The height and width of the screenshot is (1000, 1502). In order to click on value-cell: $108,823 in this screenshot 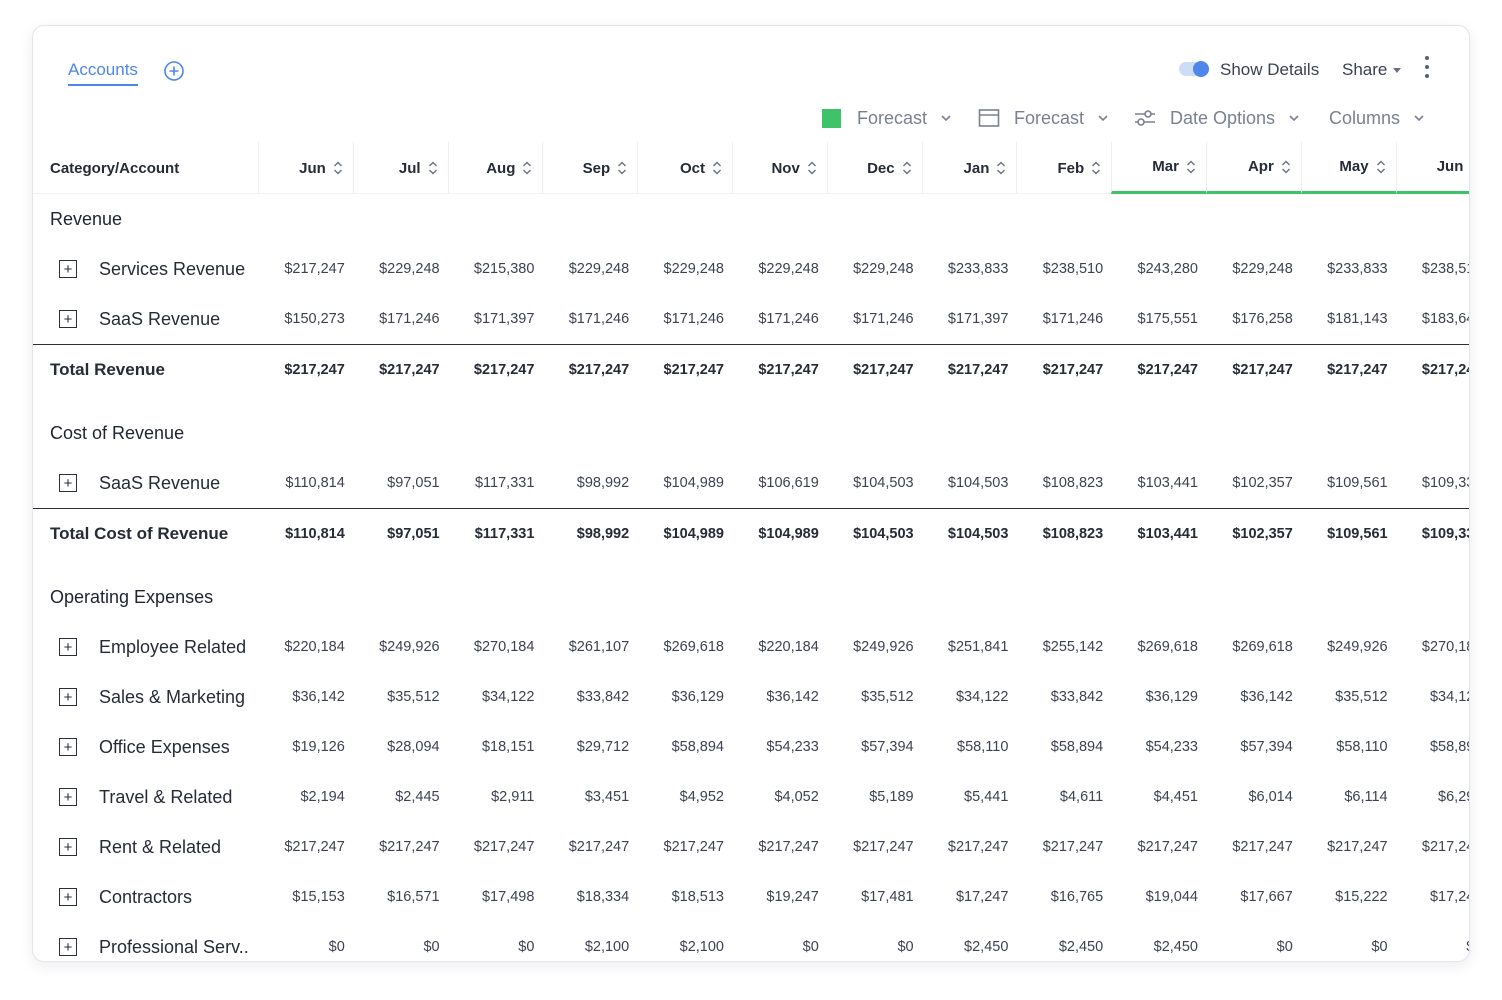, I will do `click(1063, 534)`.